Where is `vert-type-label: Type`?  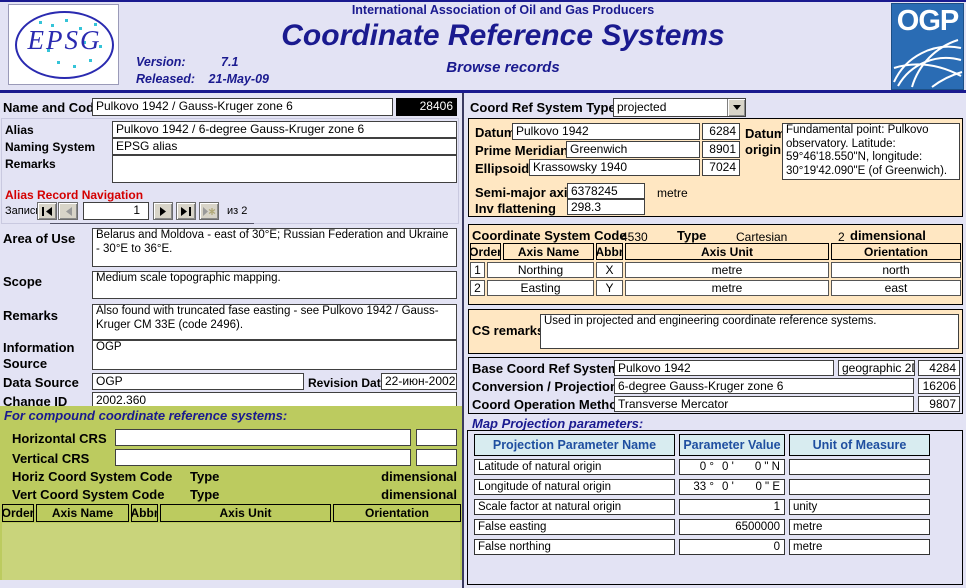 vert-type-label: Type is located at coordinates (205, 494).